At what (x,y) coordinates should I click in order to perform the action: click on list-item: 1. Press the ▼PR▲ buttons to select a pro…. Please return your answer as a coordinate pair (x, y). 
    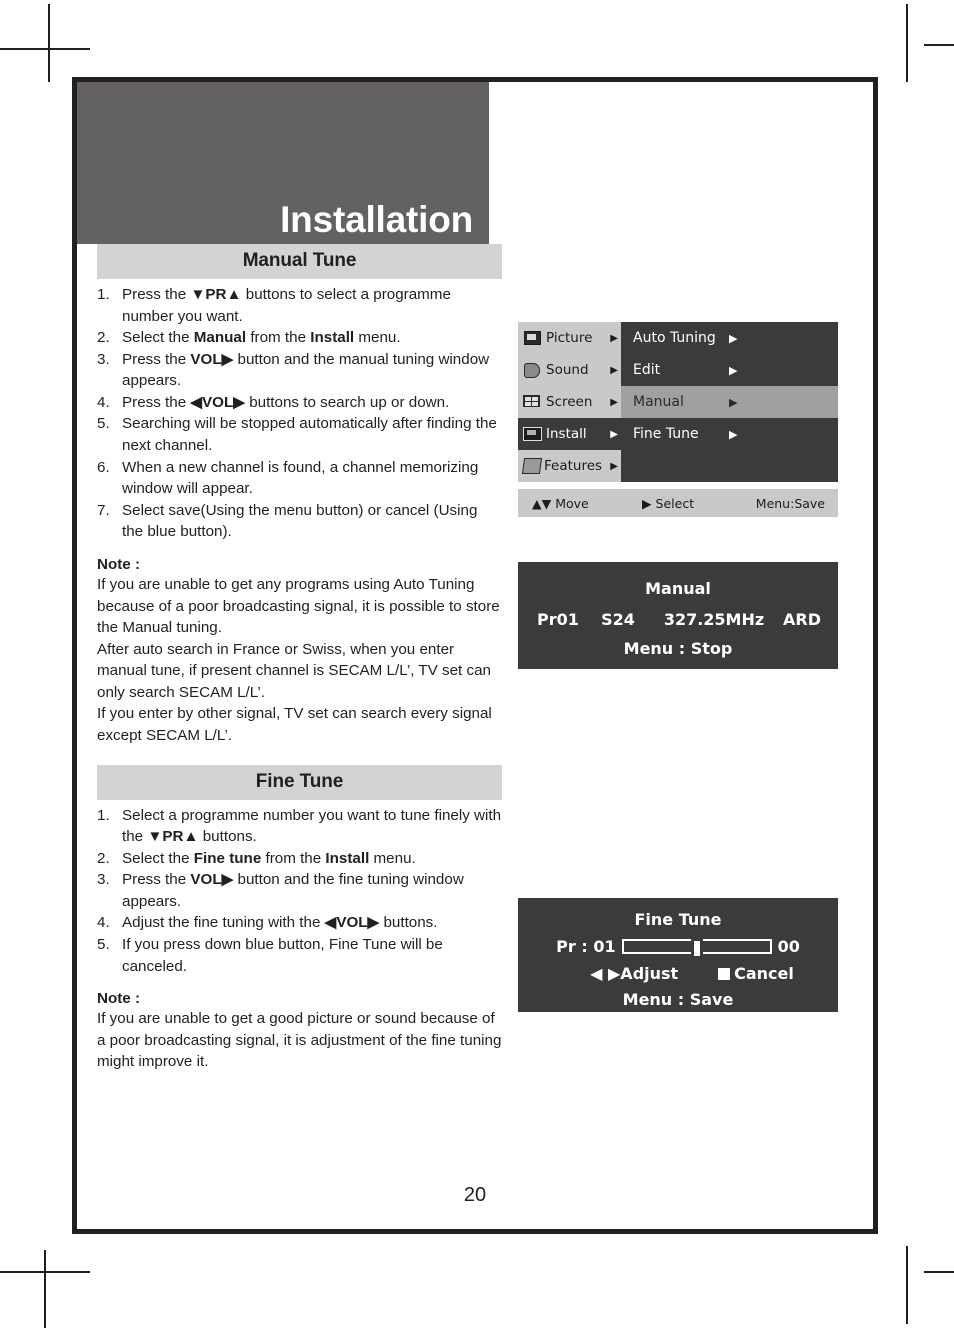
    Looking at the image, I should click on (299, 305).